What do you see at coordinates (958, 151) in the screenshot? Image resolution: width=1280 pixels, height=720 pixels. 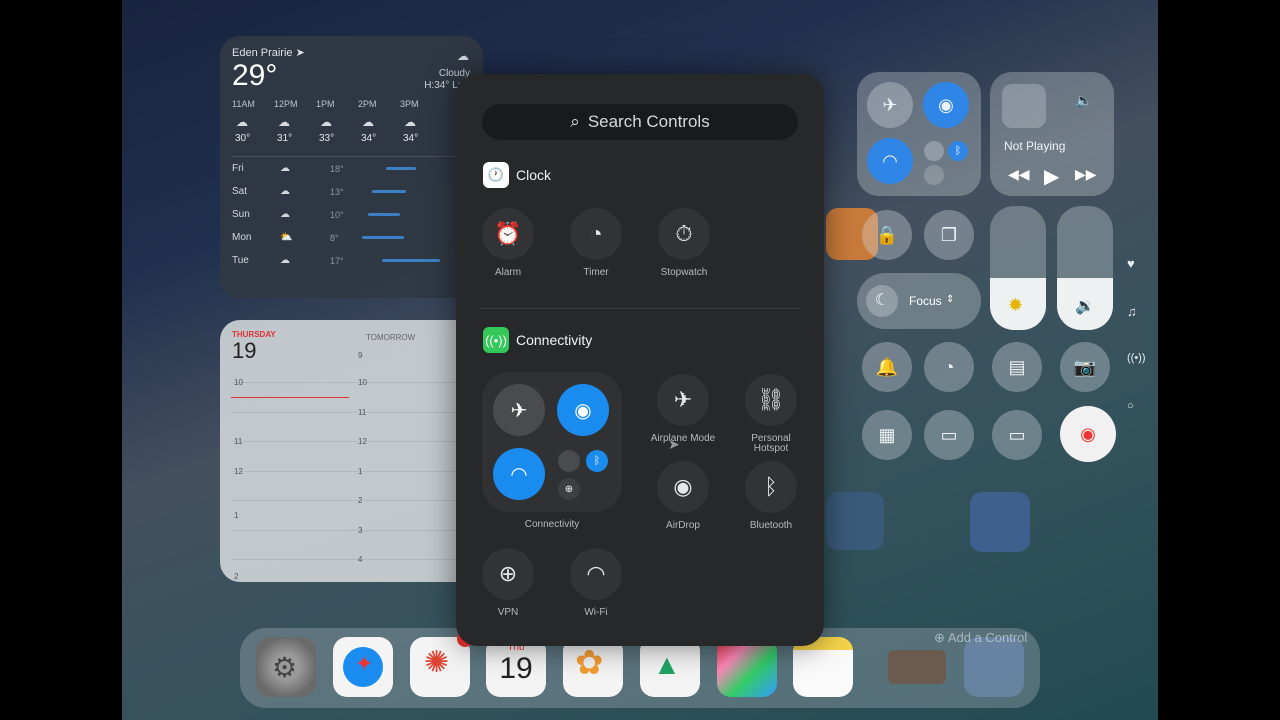 I see `bluetooth-button: ᛒ` at bounding box center [958, 151].